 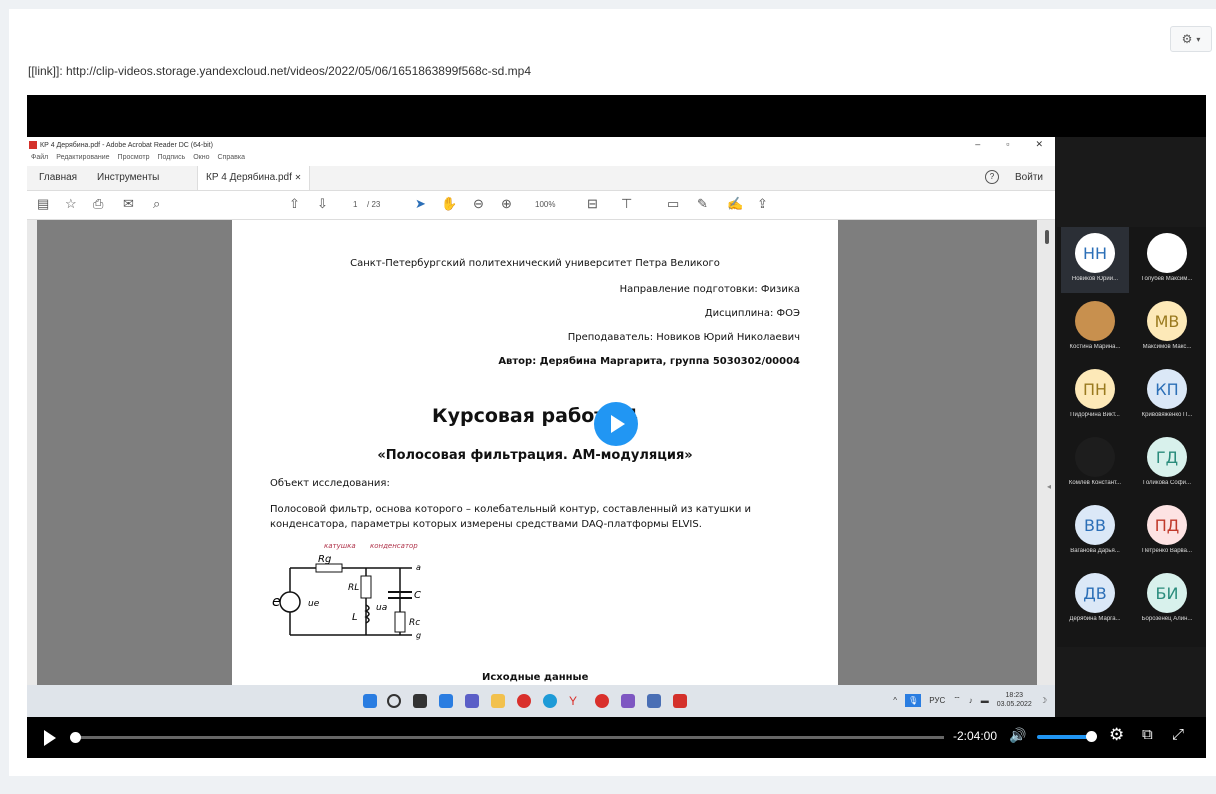 What do you see at coordinates (50, 738) in the screenshot?
I see `play-button` at bounding box center [50, 738].